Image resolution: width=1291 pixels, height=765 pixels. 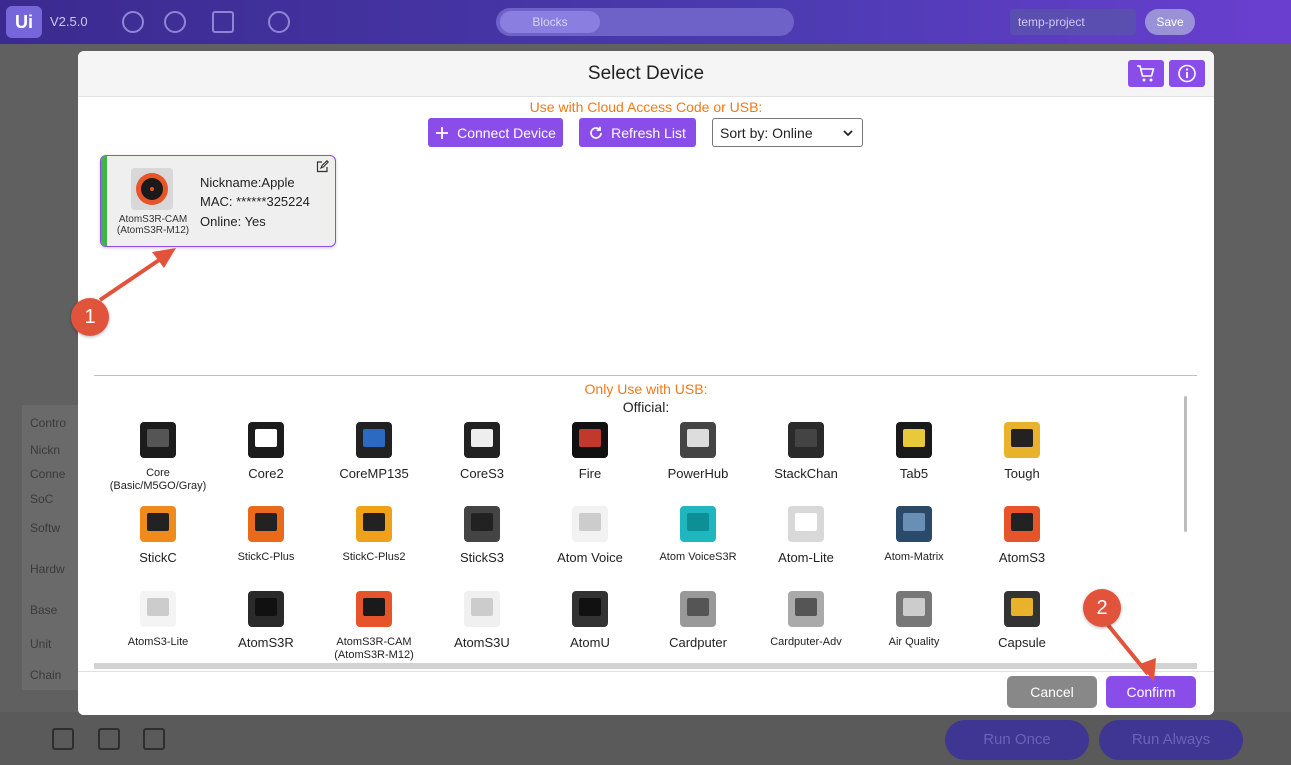 I want to click on chevron-down-icon, so click(x=848, y=133).